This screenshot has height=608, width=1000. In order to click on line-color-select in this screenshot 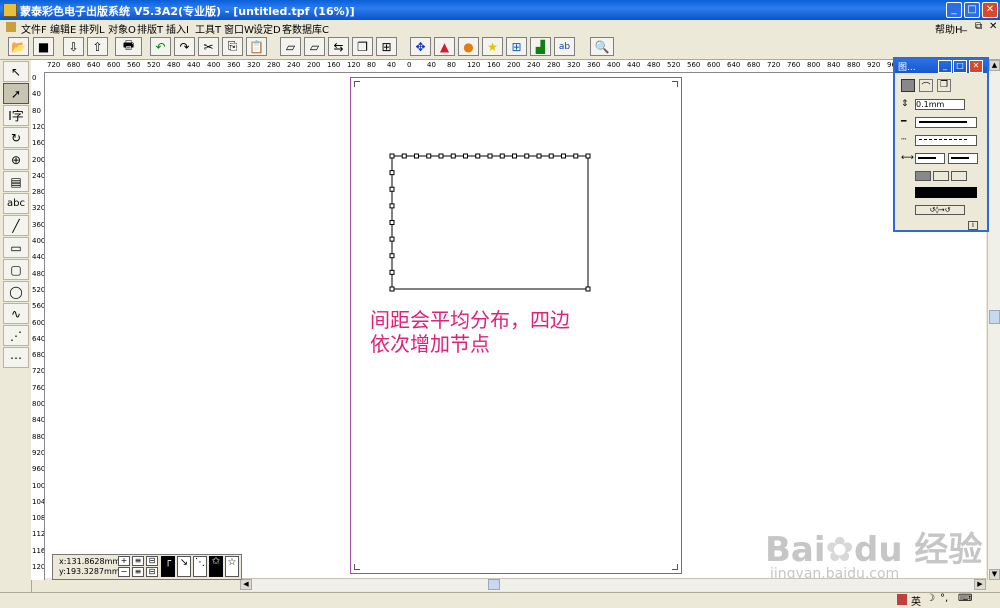, I will do `click(946, 192)`.